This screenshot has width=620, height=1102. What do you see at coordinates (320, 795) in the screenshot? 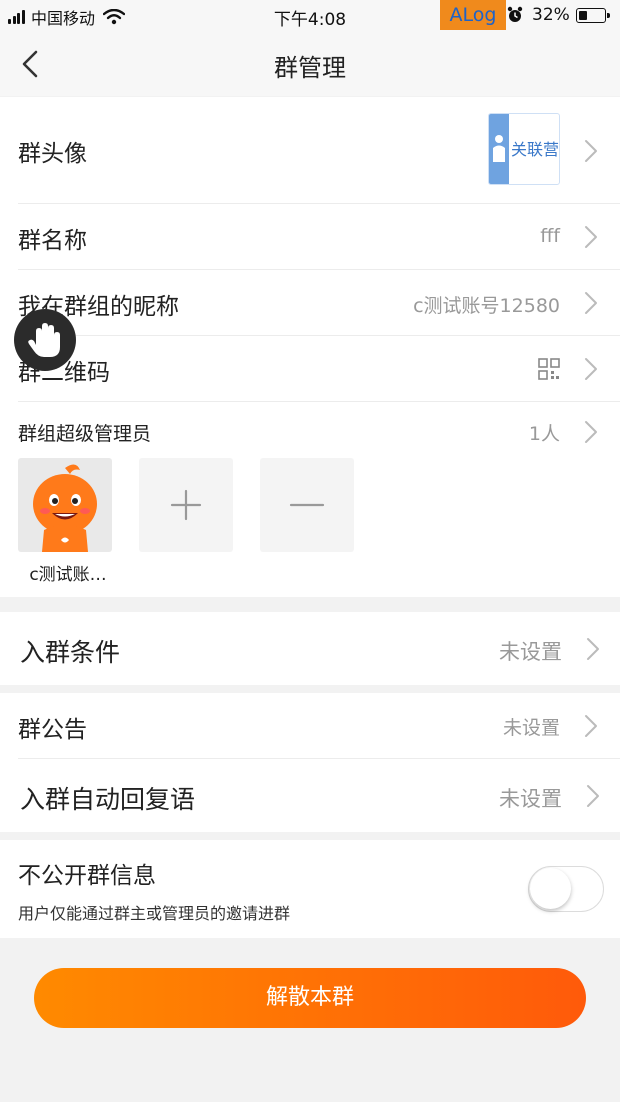
I see `auto-reply-row: 入群自动回复语 未设置` at bounding box center [320, 795].